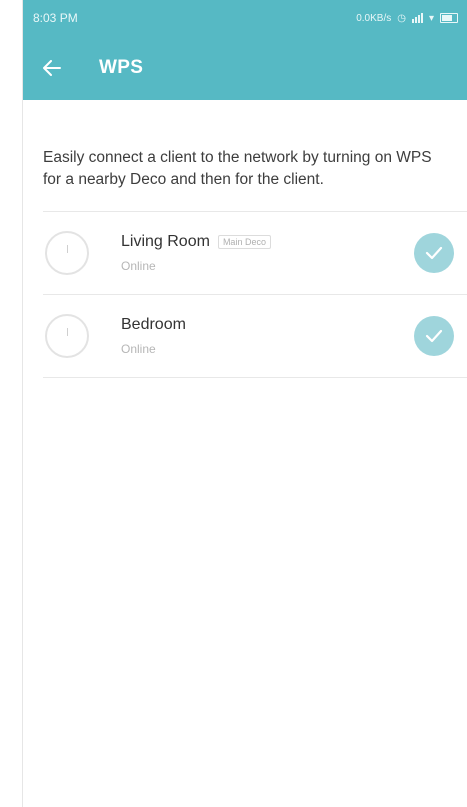 This screenshot has width=467, height=807. Describe the element at coordinates (374, 18) in the screenshot. I see `net-speed: 0.0KB/s` at that location.